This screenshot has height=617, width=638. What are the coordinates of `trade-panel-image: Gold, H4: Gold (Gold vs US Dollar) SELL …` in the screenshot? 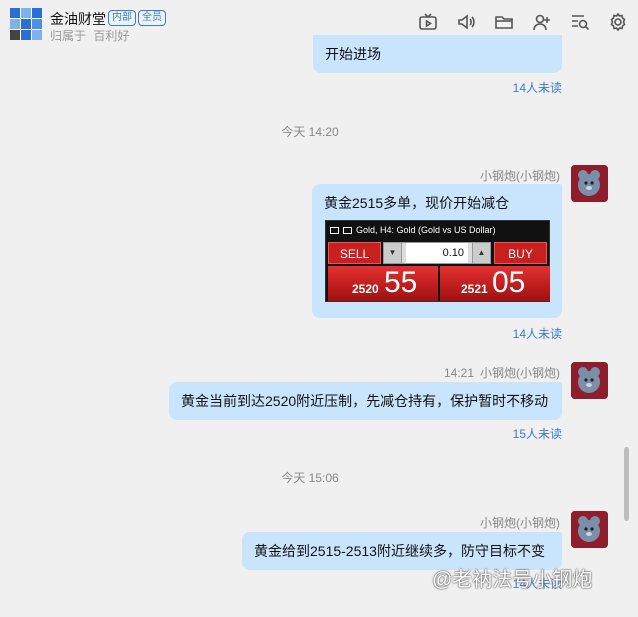 It's located at (437, 261).